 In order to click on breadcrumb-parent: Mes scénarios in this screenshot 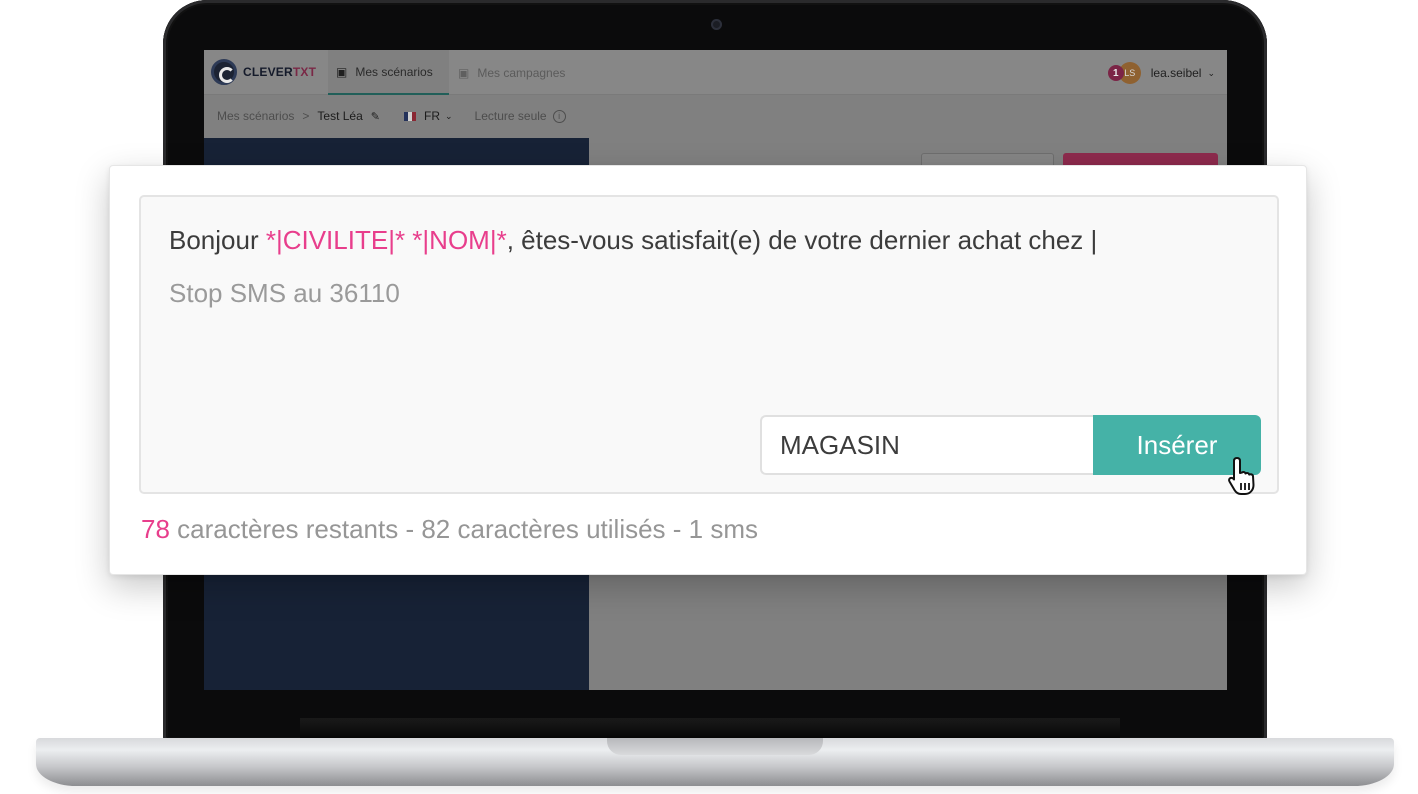, I will do `click(255, 116)`.